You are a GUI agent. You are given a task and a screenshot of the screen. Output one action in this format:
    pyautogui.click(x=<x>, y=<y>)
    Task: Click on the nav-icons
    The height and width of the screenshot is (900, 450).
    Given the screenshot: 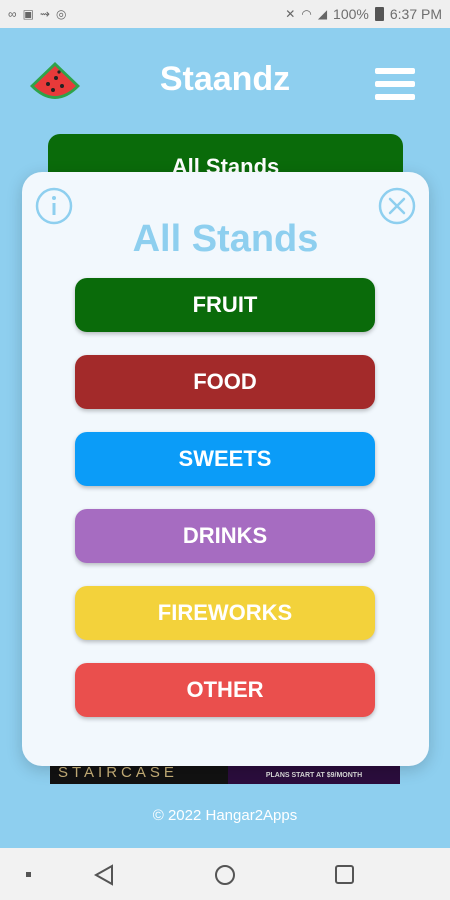 What is the action you would take?
    pyautogui.click(x=190, y=875)
    